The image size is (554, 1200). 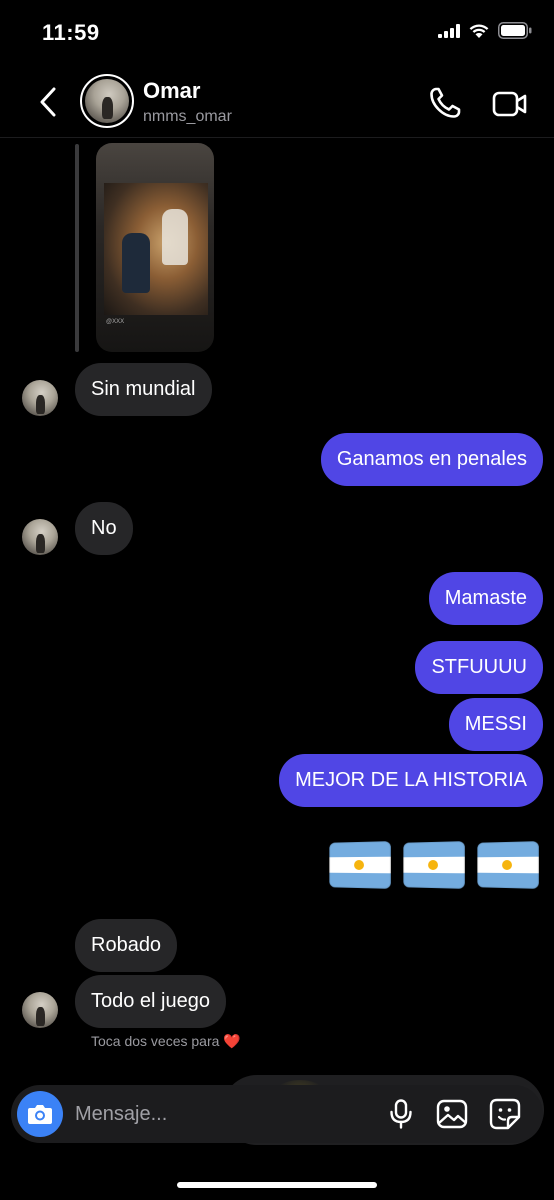 I want to click on heart-icon: ❤️, so click(x=232, y=1041).